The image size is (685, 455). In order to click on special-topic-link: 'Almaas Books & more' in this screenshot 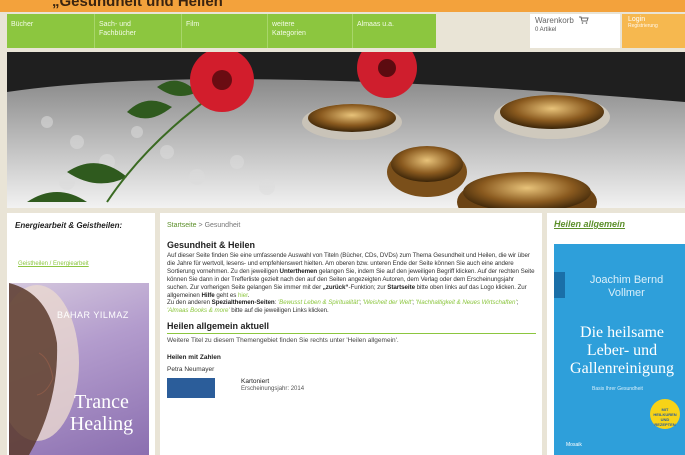, I will do `click(198, 310)`.